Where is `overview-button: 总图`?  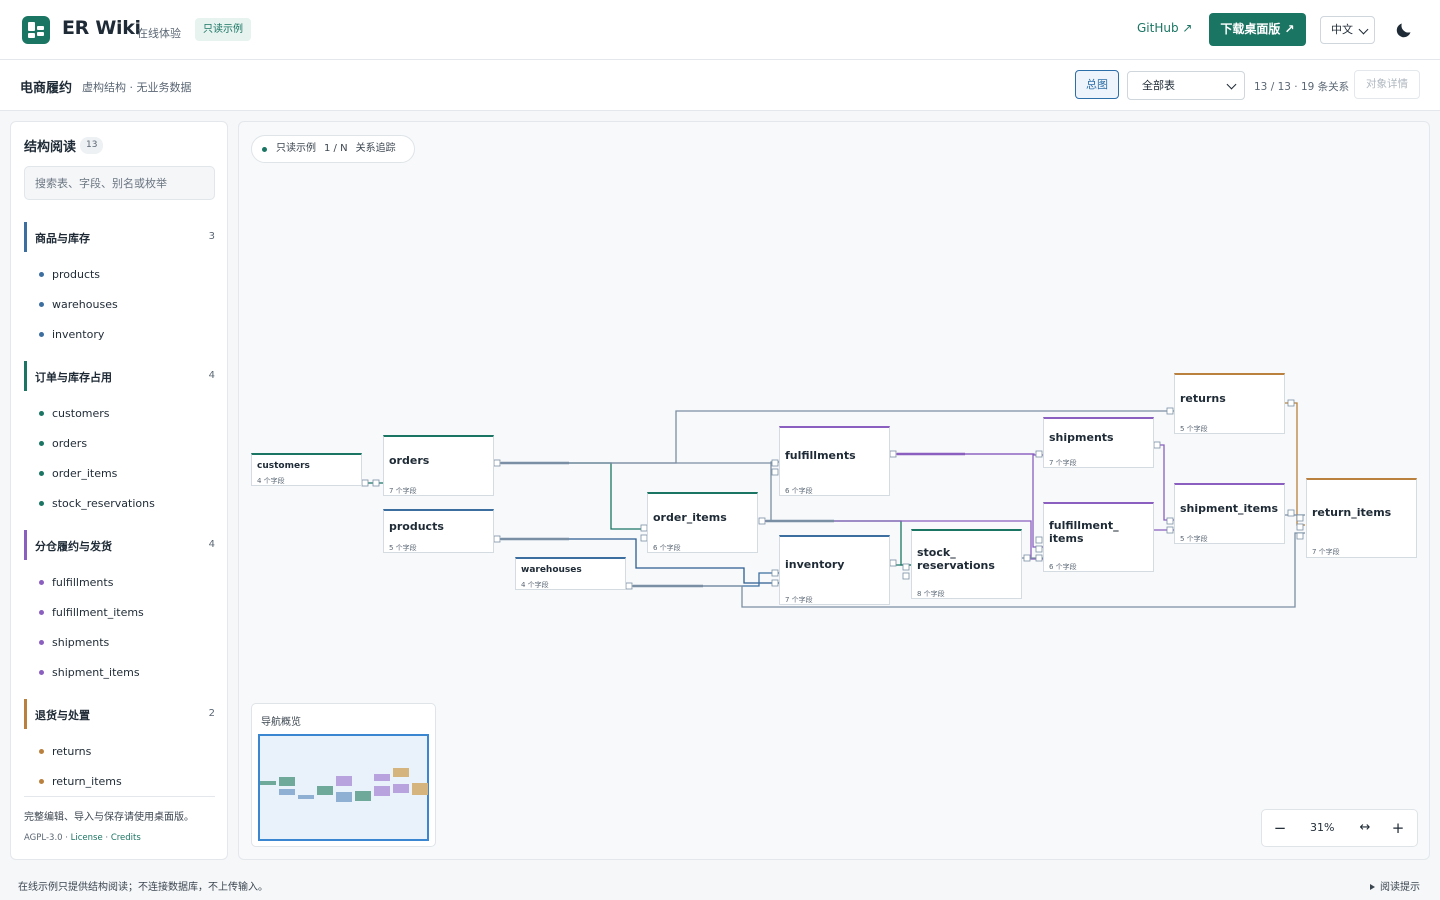
overview-button: 总图 is located at coordinates (1097, 84).